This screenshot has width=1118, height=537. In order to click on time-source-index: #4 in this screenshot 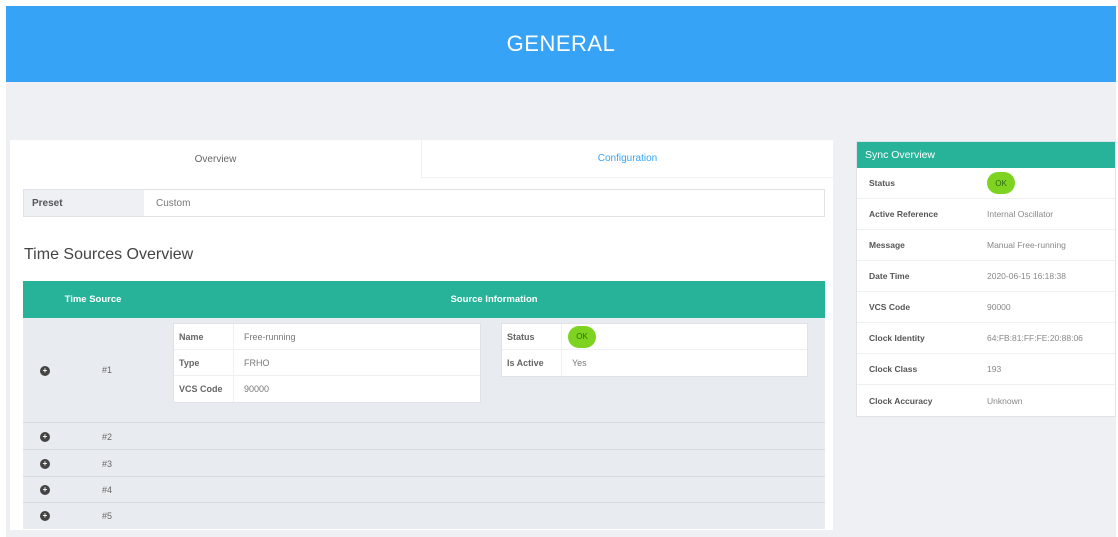, I will do `click(107, 490)`.